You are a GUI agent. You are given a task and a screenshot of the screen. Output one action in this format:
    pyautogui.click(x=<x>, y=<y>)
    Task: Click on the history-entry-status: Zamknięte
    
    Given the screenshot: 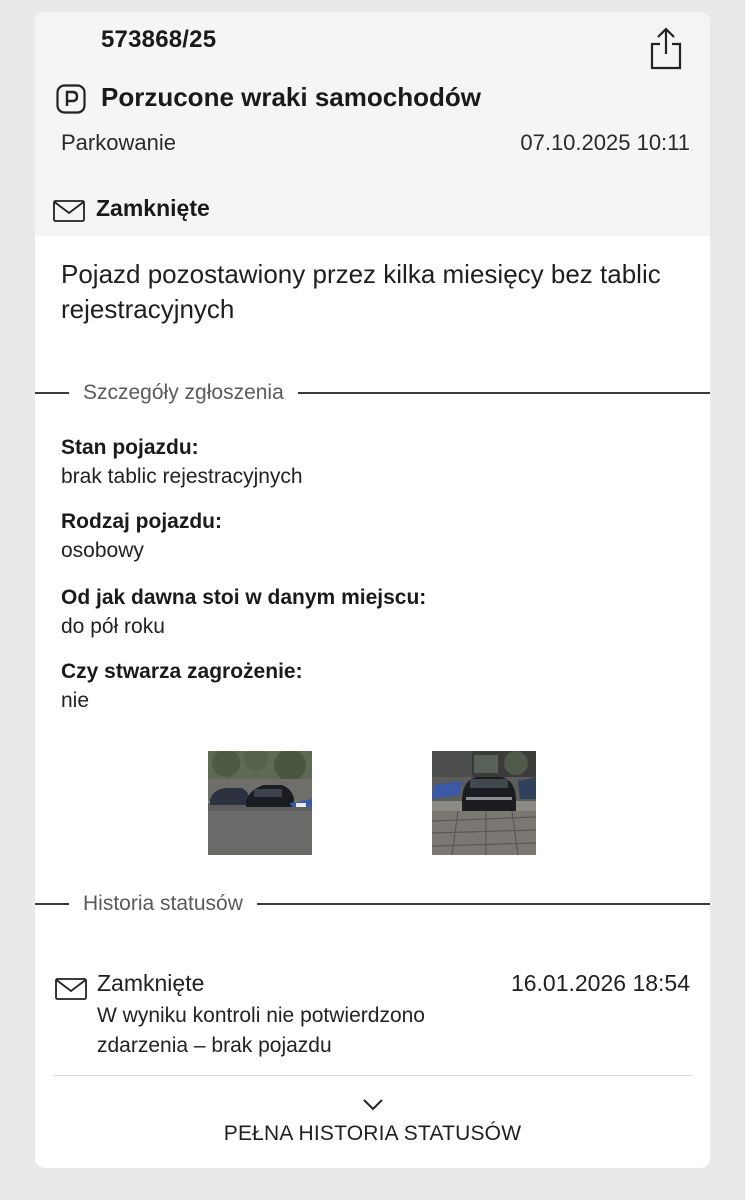 What is the action you would take?
    pyautogui.click(x=151, y=983)
    